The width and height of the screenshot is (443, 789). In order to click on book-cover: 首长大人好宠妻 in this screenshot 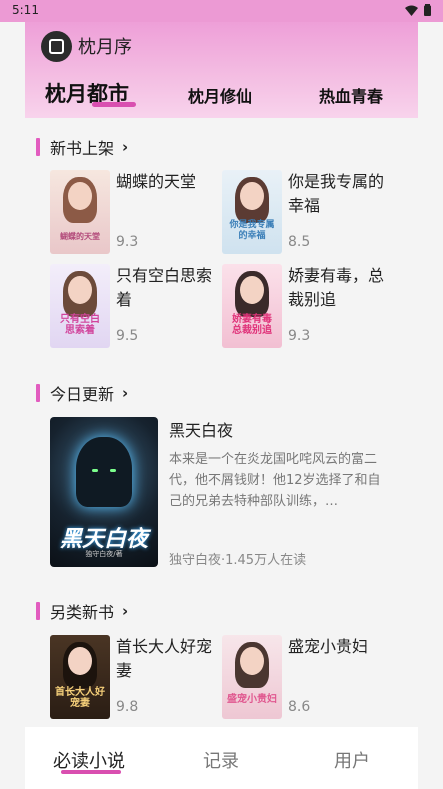, I will do `click(80, 677)`.